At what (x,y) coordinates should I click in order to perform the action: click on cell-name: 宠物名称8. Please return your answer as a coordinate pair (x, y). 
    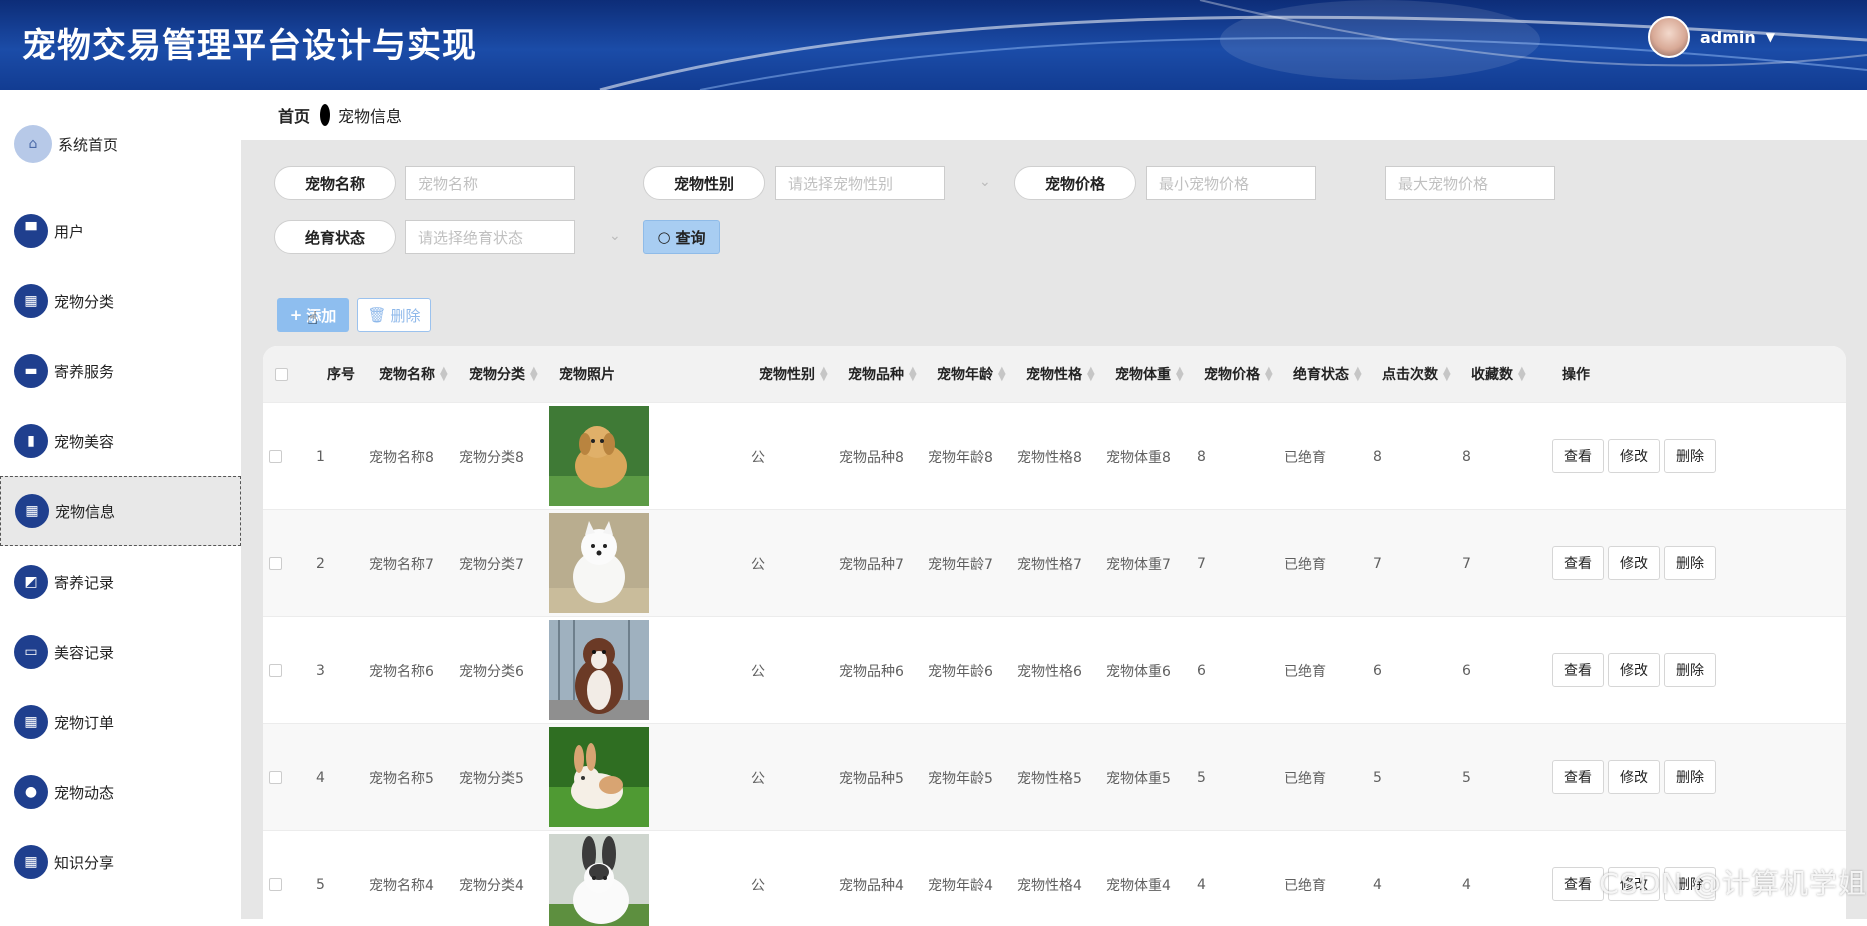
    Looking at the image, I should click on (401, 457).